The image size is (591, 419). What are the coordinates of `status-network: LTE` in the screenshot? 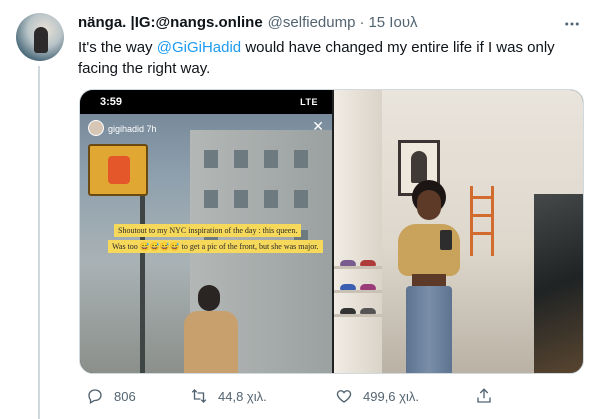 It's located at (309, 102).